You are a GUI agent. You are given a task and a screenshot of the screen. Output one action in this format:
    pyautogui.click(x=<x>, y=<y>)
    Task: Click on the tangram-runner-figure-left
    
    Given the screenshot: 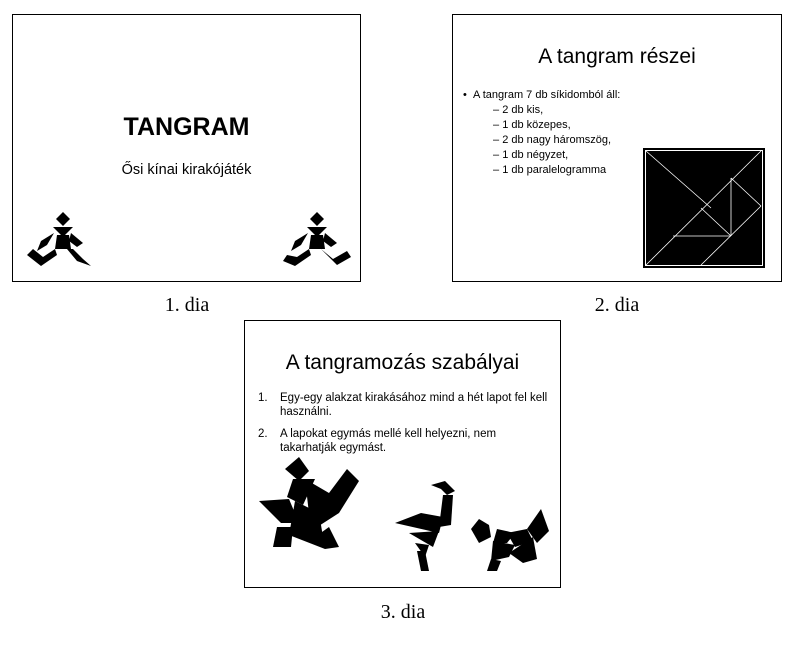 What is the action you would take?
    pyautogui.click(x=59, y=239)
    